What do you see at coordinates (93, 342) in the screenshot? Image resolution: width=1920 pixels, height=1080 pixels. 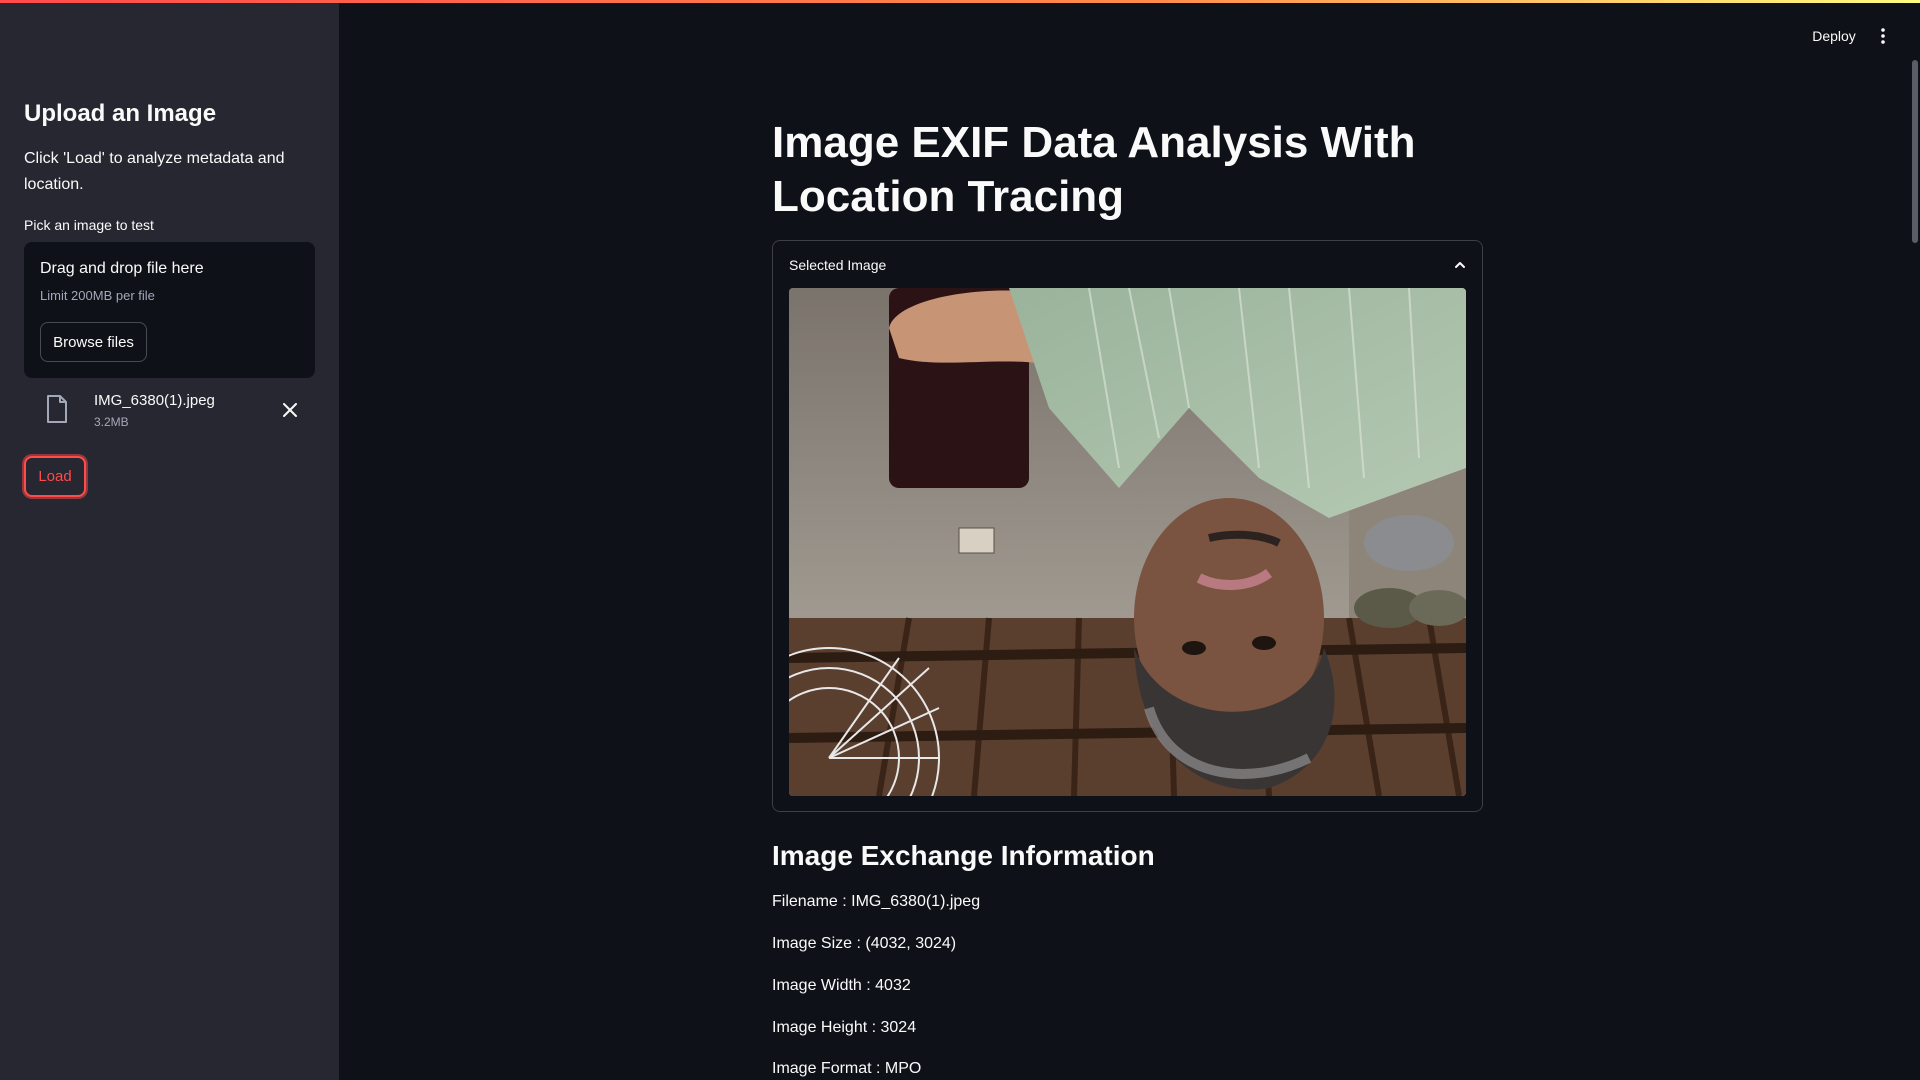 I see `browse-files-button: Browse files` at bounding box center [93, 342].